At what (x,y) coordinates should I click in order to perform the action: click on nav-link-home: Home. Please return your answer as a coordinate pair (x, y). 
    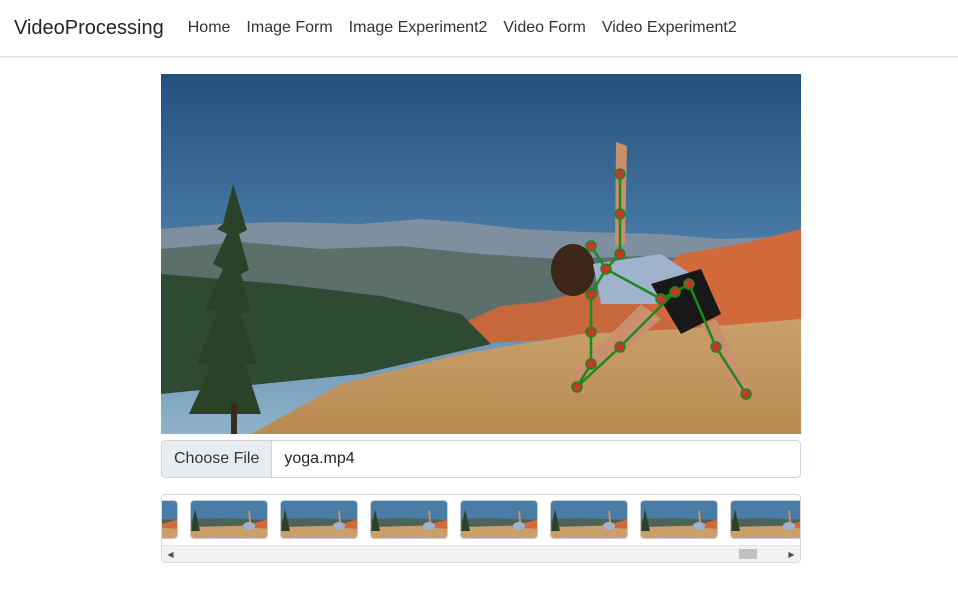
    Looking at the image, I should click on (209, 28).